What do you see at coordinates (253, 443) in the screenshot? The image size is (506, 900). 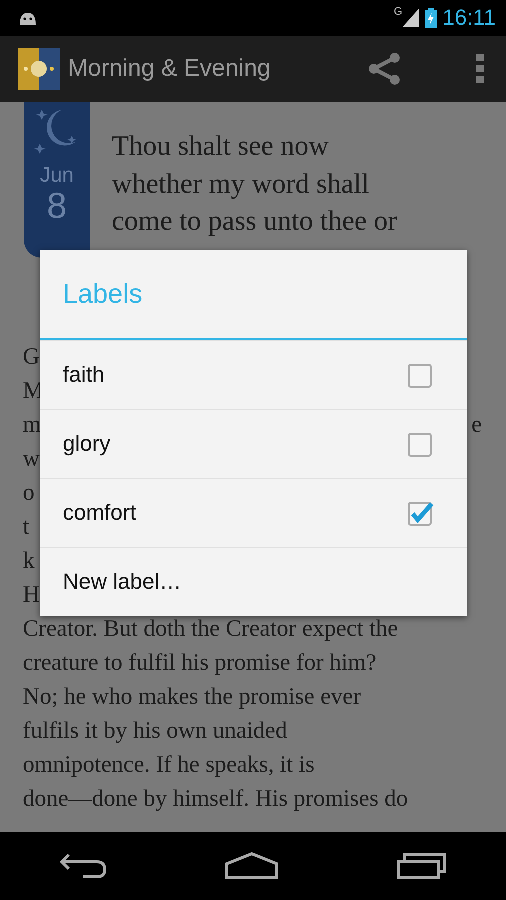 I see `label-option: glory` at bounding box center [253, 443].